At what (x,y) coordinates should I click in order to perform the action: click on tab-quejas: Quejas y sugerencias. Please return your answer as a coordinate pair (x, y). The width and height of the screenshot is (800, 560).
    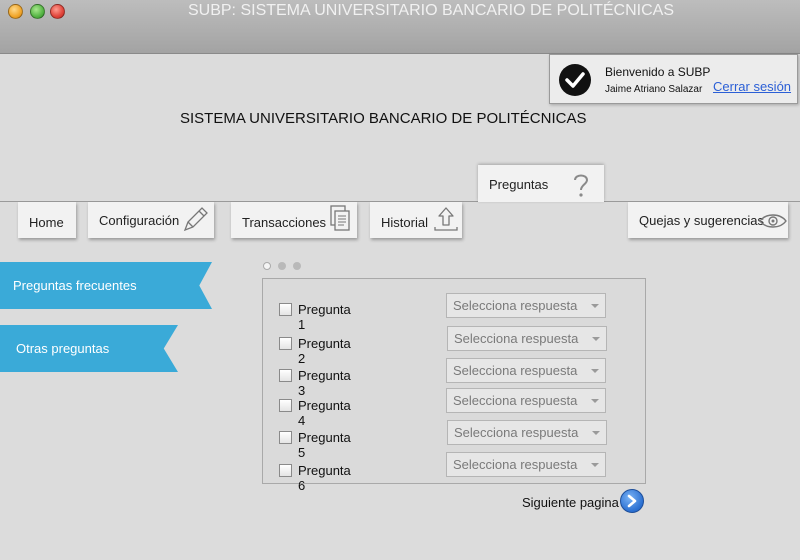
    Looking at the image, I should click on (708, 220).